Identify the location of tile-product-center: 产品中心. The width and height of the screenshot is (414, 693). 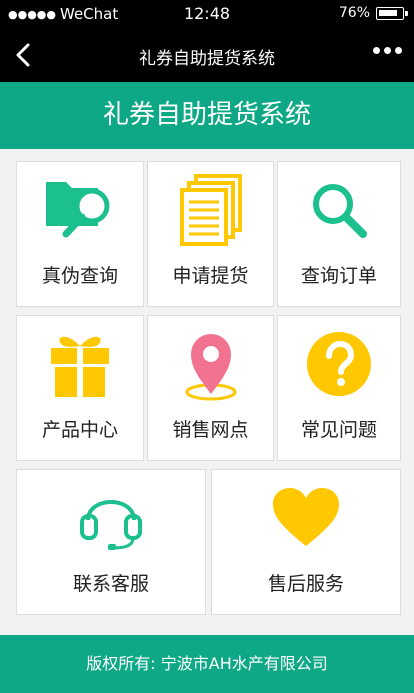
(80, 388).